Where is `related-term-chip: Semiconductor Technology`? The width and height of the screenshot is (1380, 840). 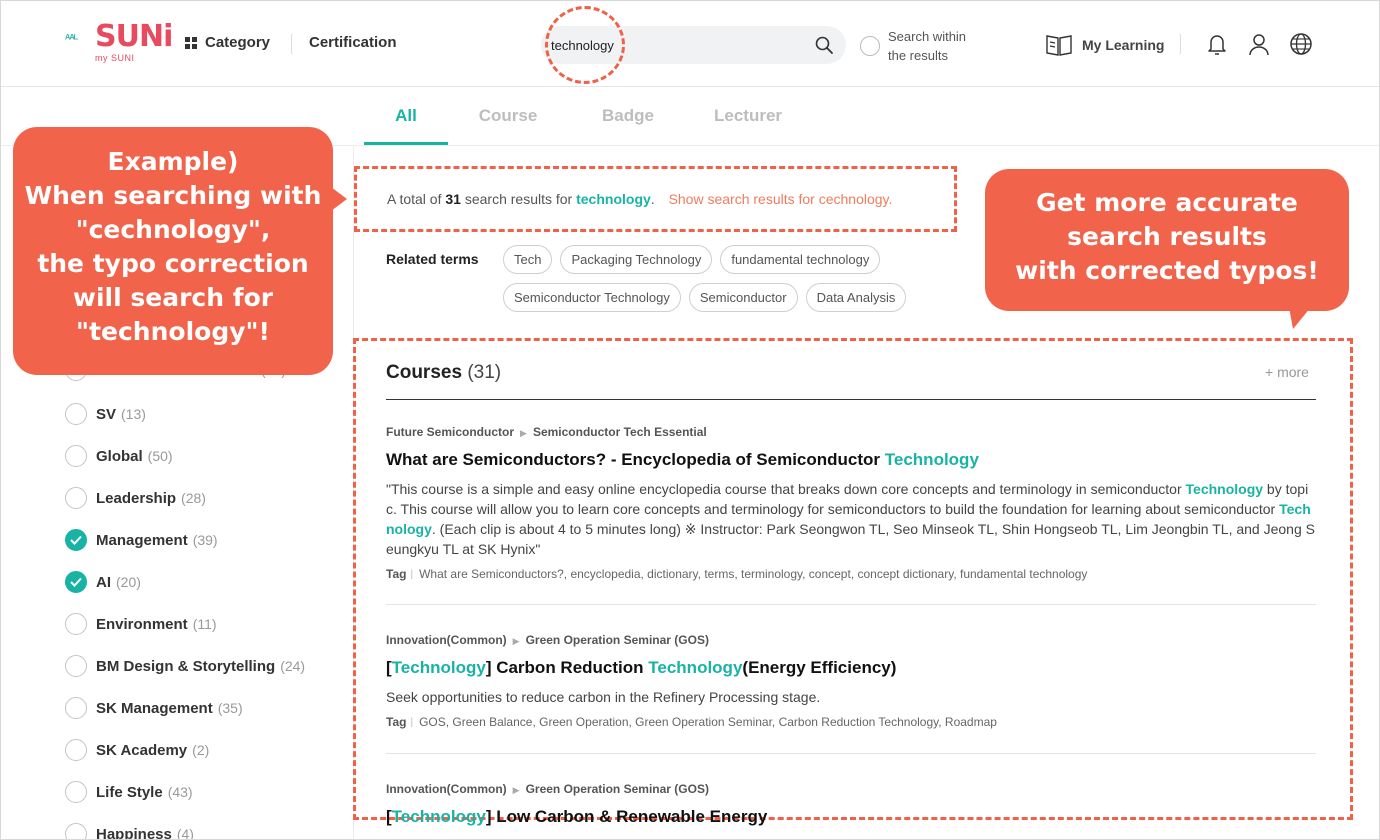
related-term-chip: Semiconductor Technology is located at coordinates (592, 297).